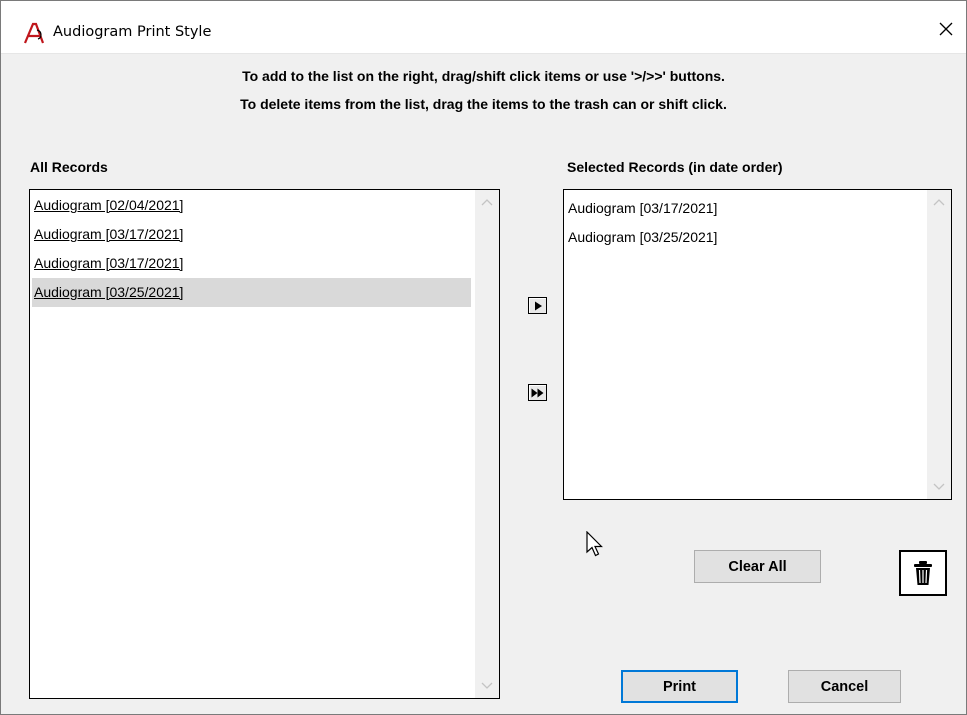  Describe the element at coordinates (483, 27) in the screenshot. I see `title-bar: Audiogram Print Style` at that location.